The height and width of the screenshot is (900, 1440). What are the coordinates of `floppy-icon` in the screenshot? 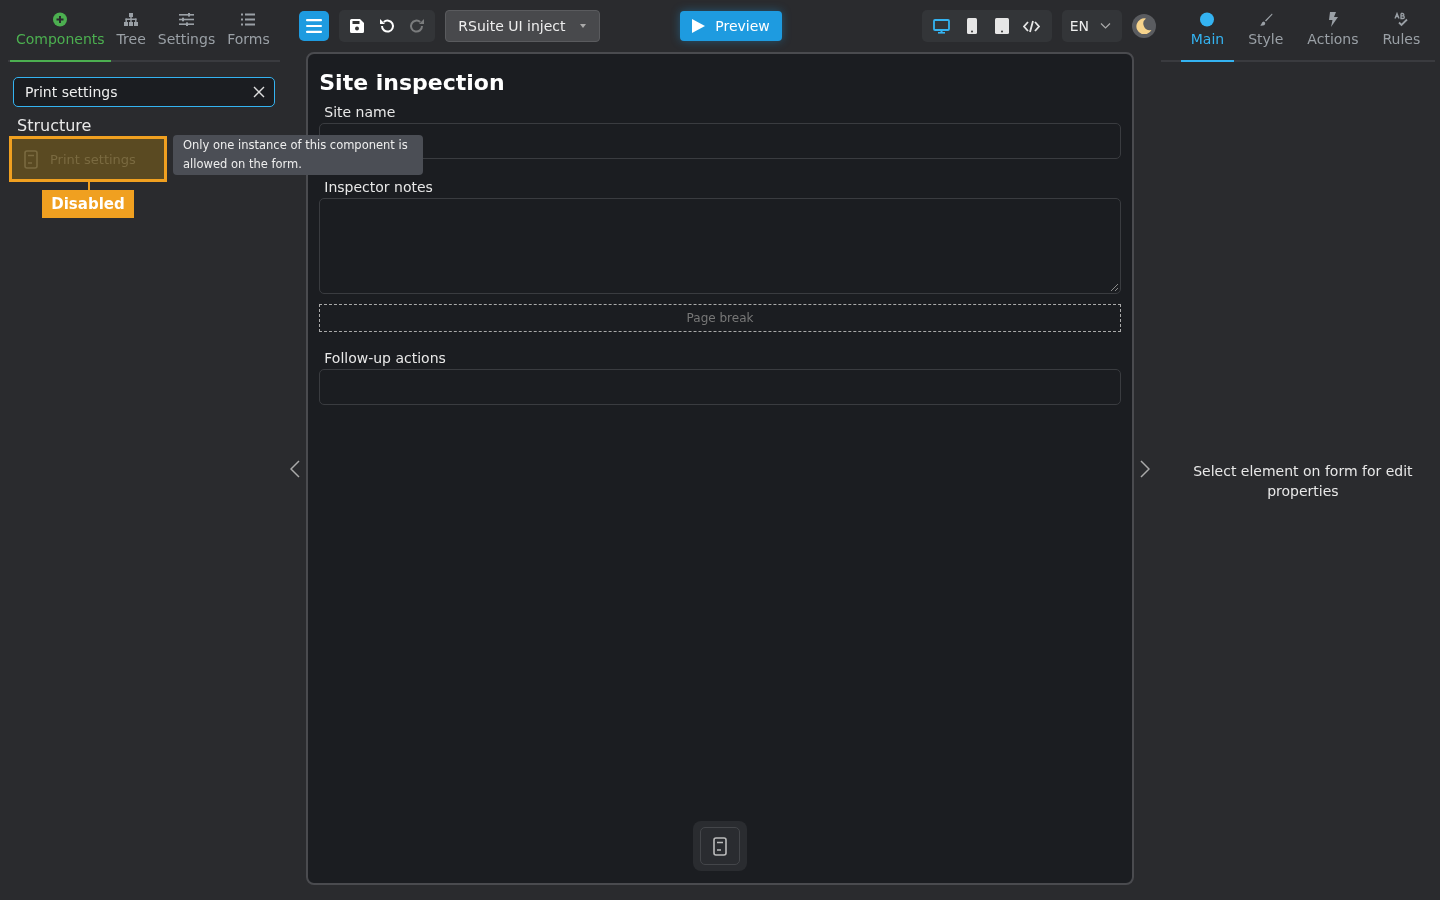 It's located at (357, 26).